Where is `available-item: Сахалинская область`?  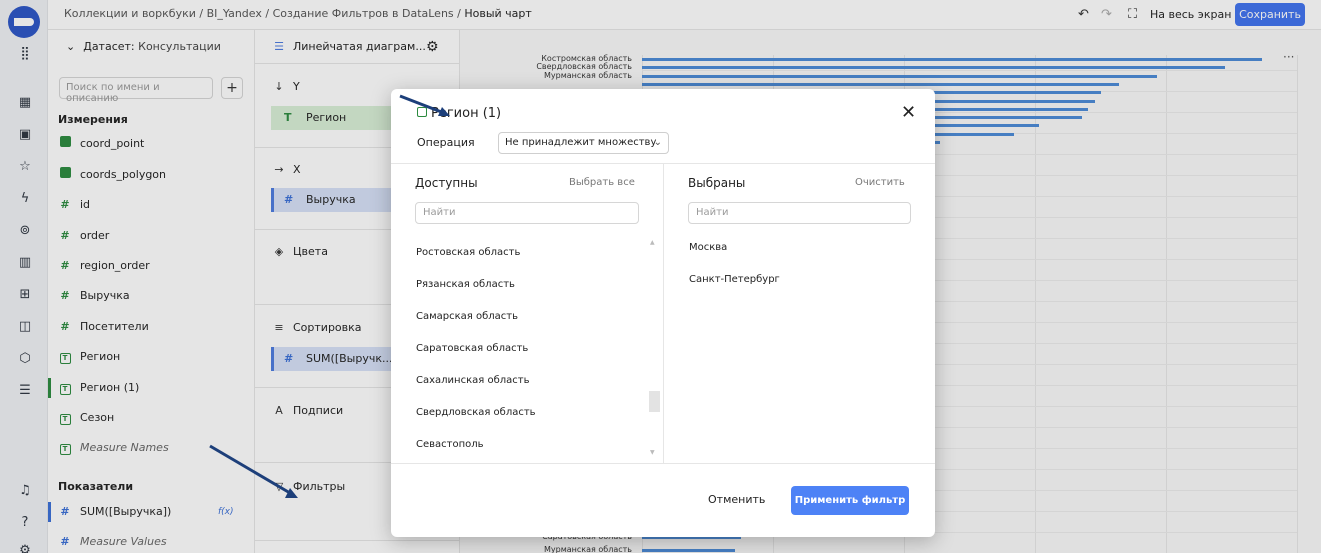 available-item: Сахалинская область is located at coordinates (472, 380).